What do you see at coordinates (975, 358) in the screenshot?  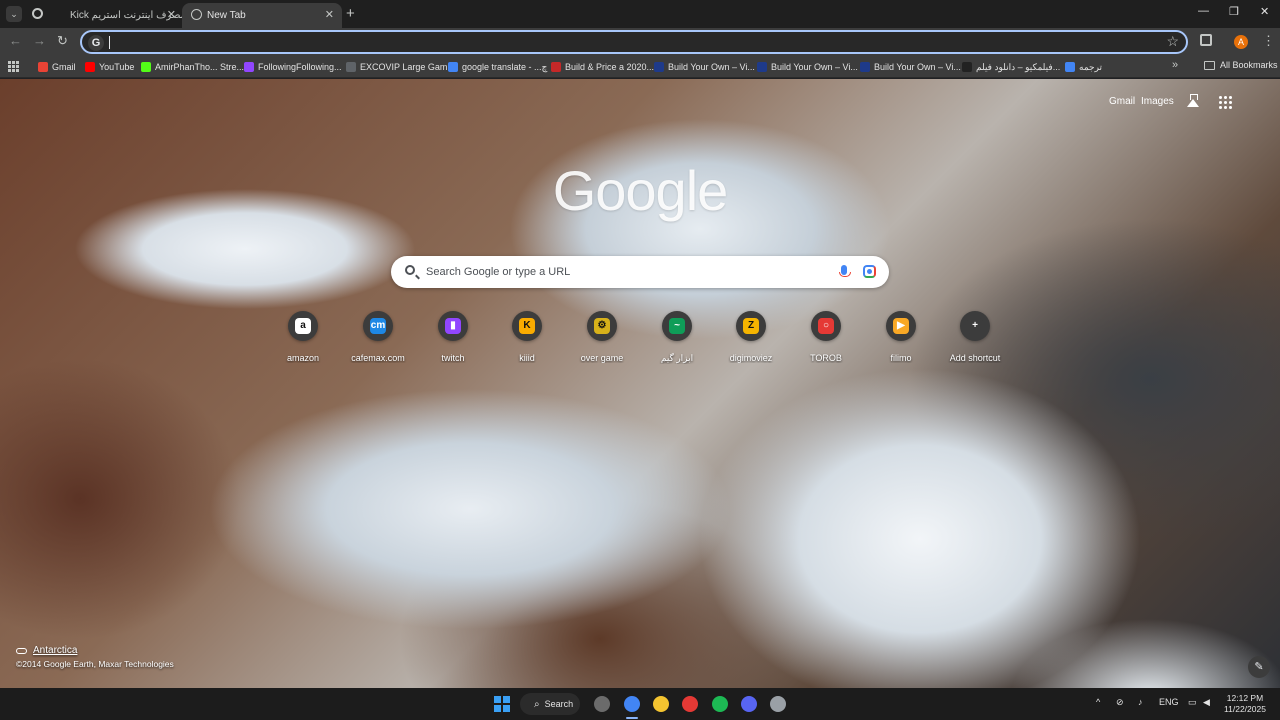 I see `shortcut-label: Add shortcut` at bounding box center [975, 358].